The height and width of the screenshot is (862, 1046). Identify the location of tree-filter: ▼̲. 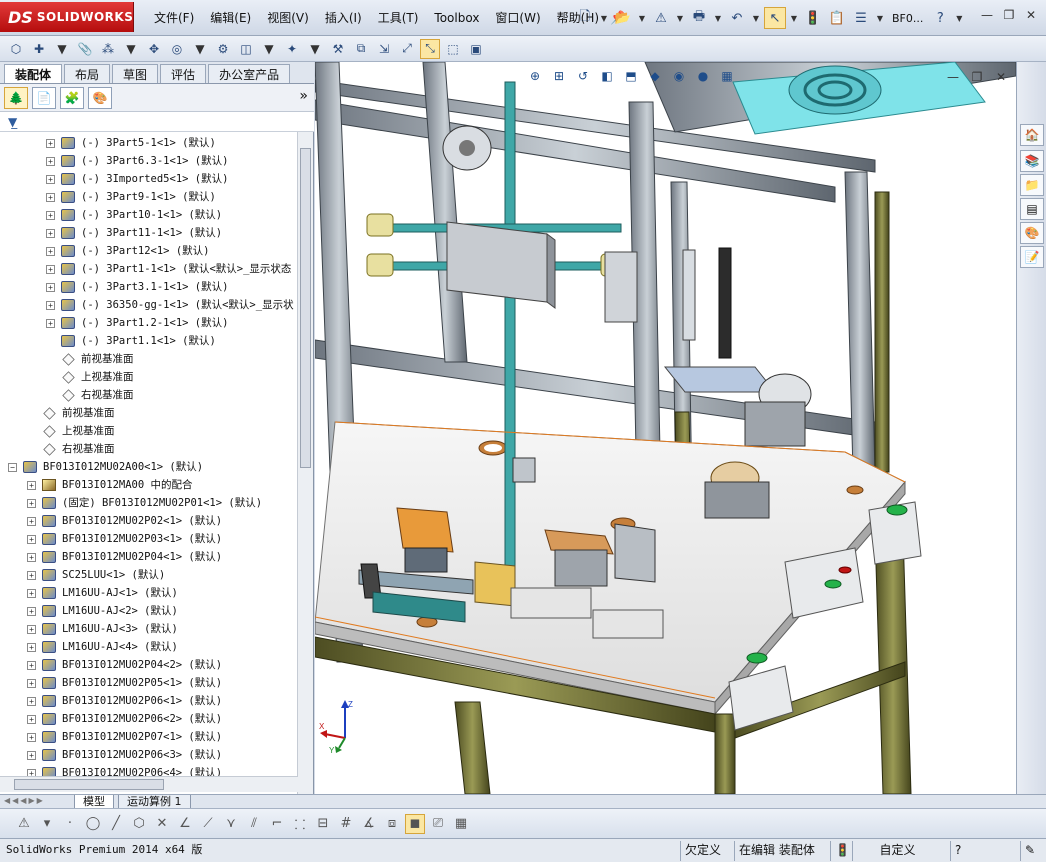
(157, 122).